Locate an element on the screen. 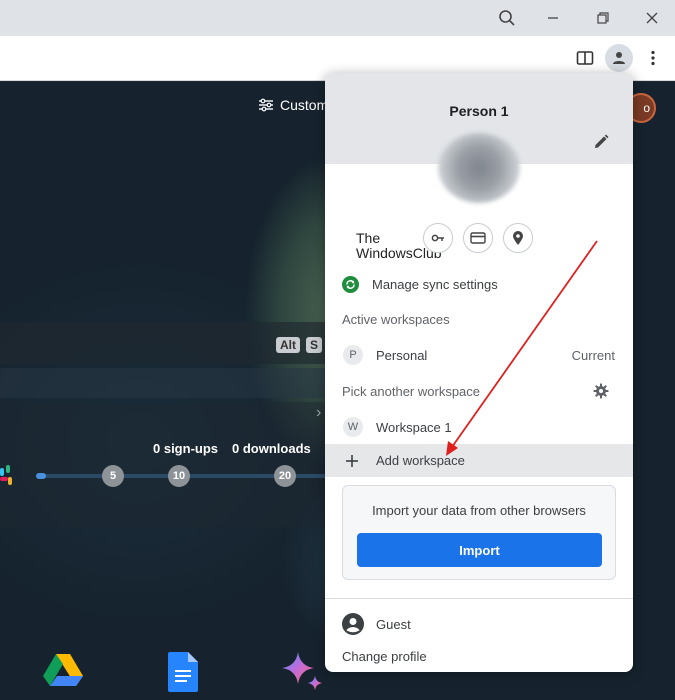 The height and width of the screenshot is (700, 675). current-badge: Current is located at coordinates (593, 355).